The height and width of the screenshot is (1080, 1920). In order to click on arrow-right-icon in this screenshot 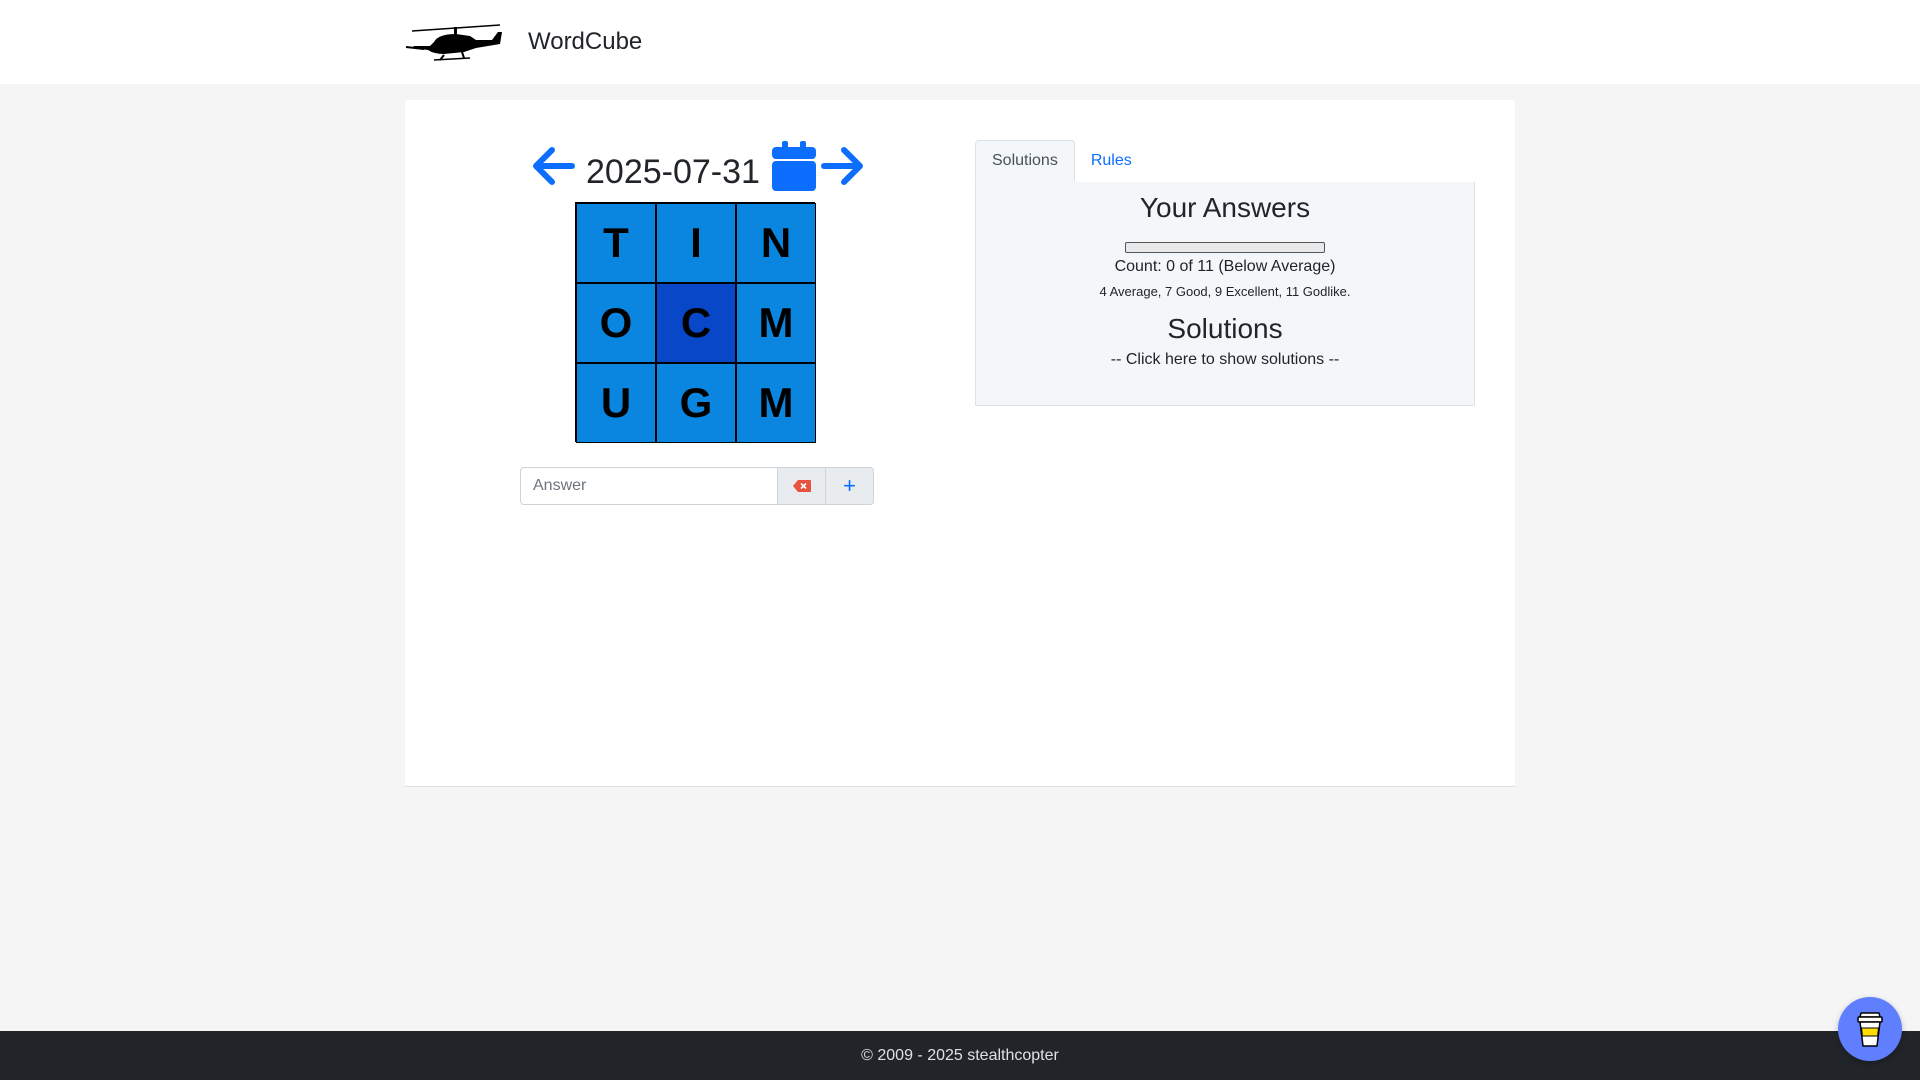, I will do `click(841, 166)`.